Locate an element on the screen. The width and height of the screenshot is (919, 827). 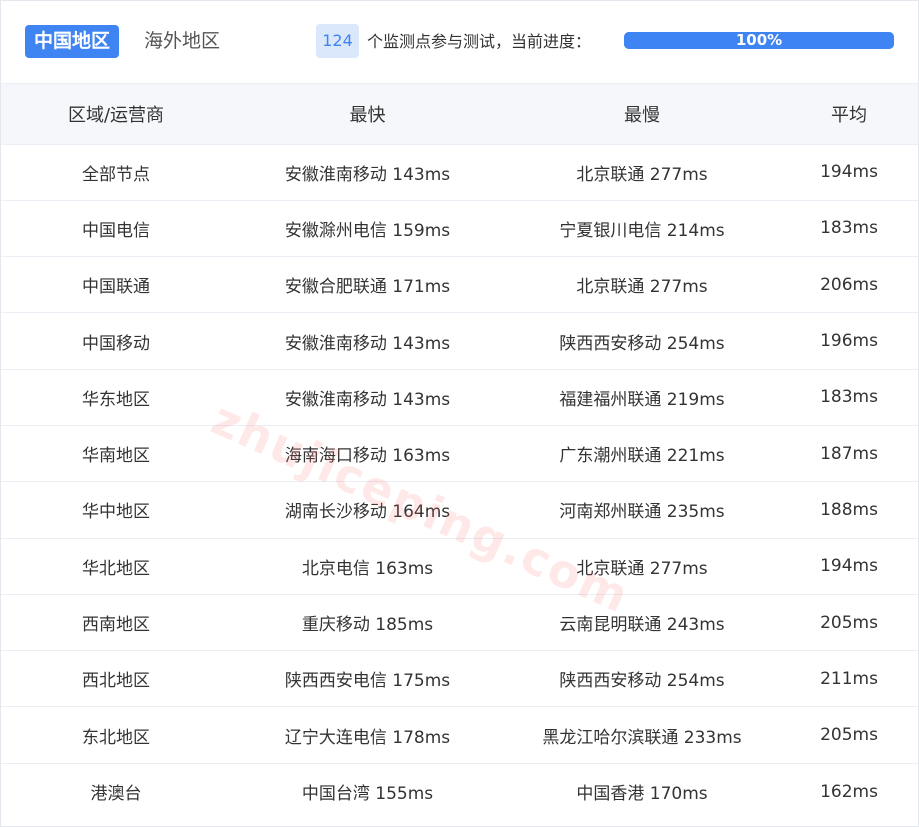
progress-label: 100% is located at coordinates (759, 40).